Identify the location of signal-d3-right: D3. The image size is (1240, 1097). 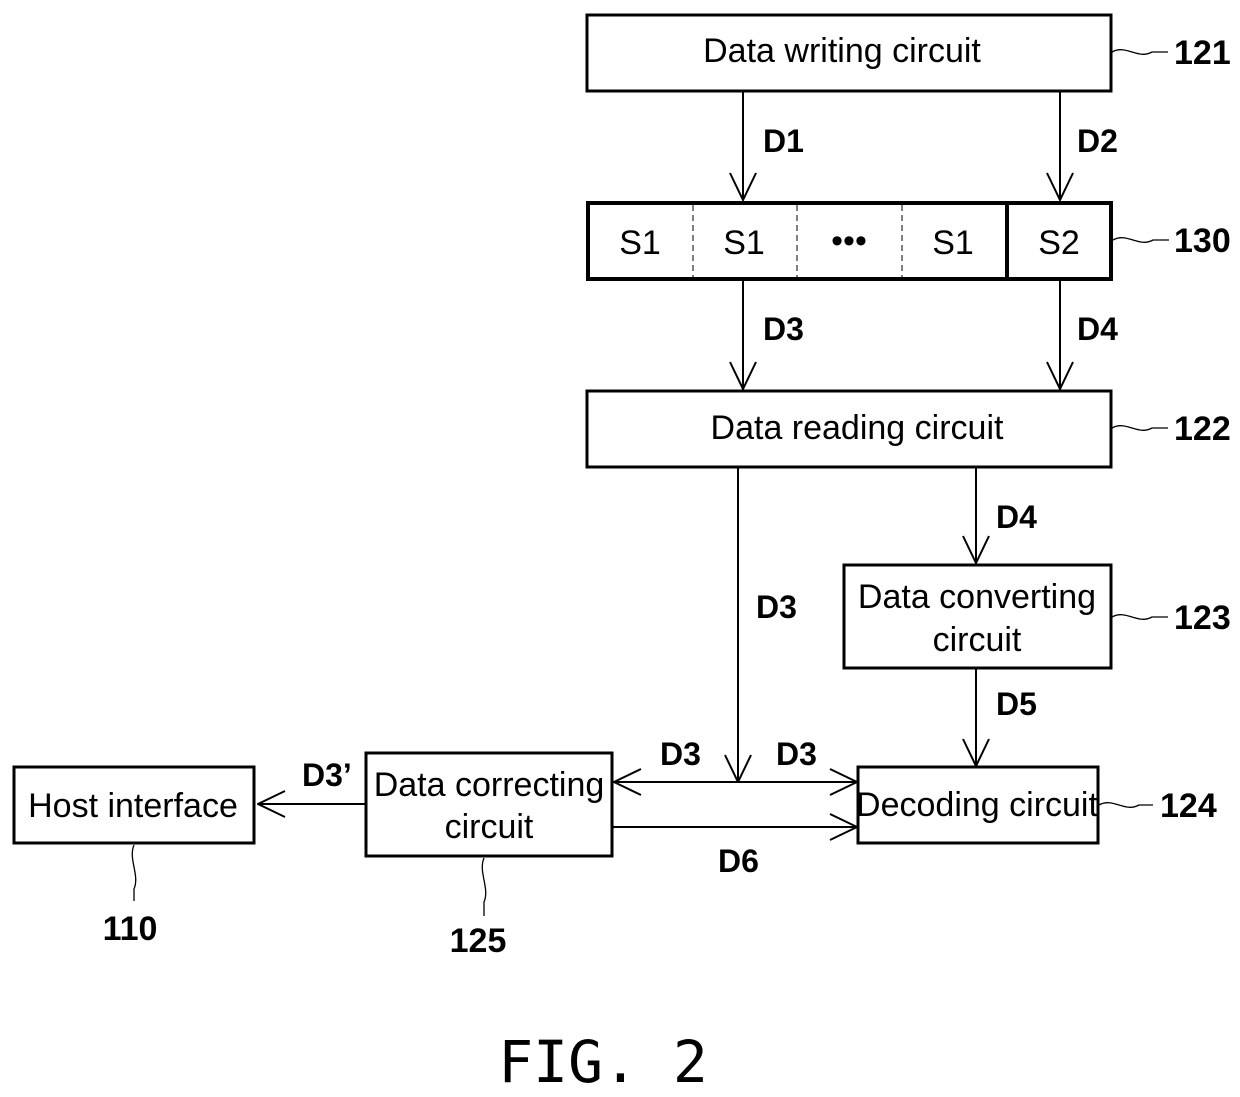
(796, 754).